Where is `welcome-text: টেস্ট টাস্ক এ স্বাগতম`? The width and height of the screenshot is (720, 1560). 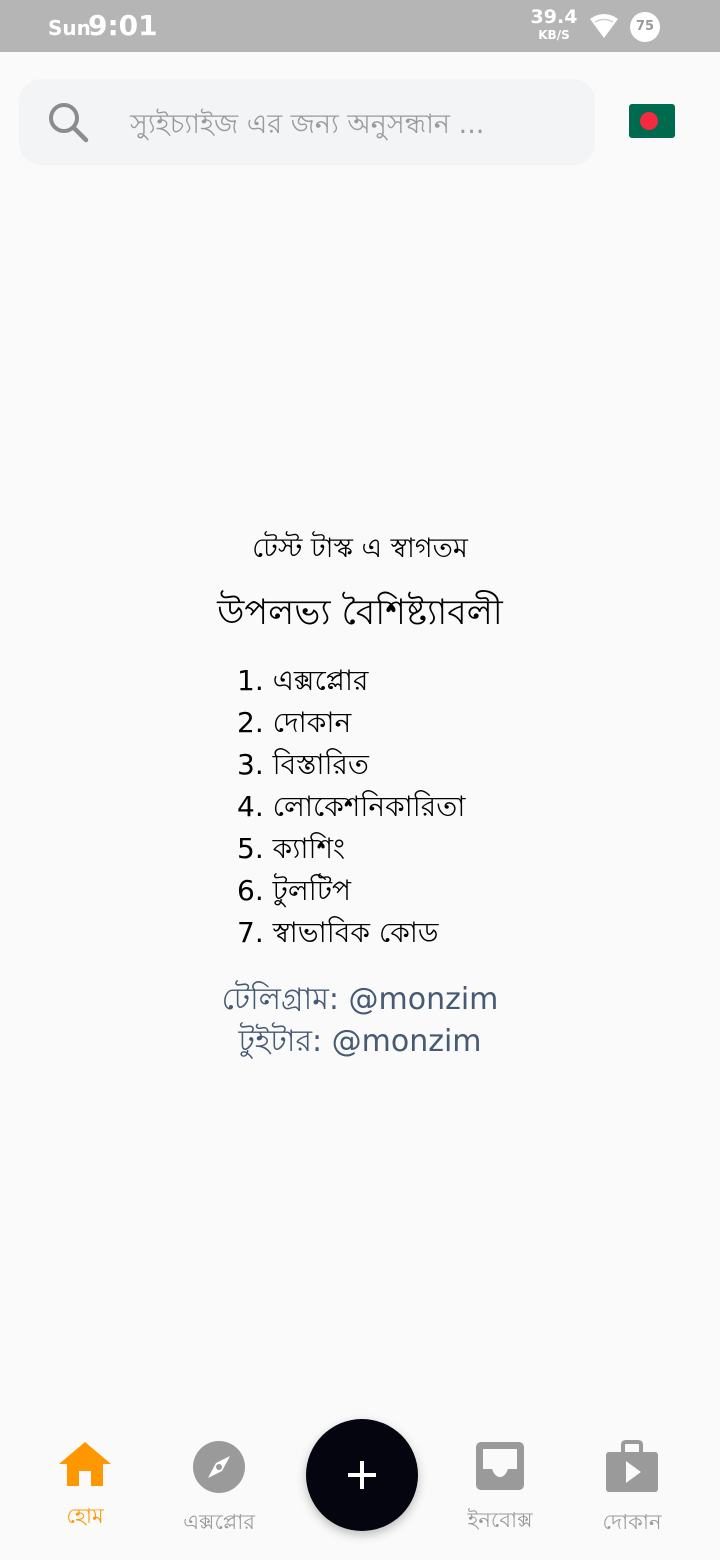 welcome-text: টেস্ট টাস্ক এ স্বাগতম is located at coordinates (360, 548).